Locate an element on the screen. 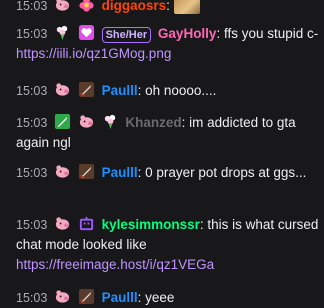 This screenshot has width=324, height=308. chat-message: 15:03 diggaosrs: is located at coordinates (168, 8).